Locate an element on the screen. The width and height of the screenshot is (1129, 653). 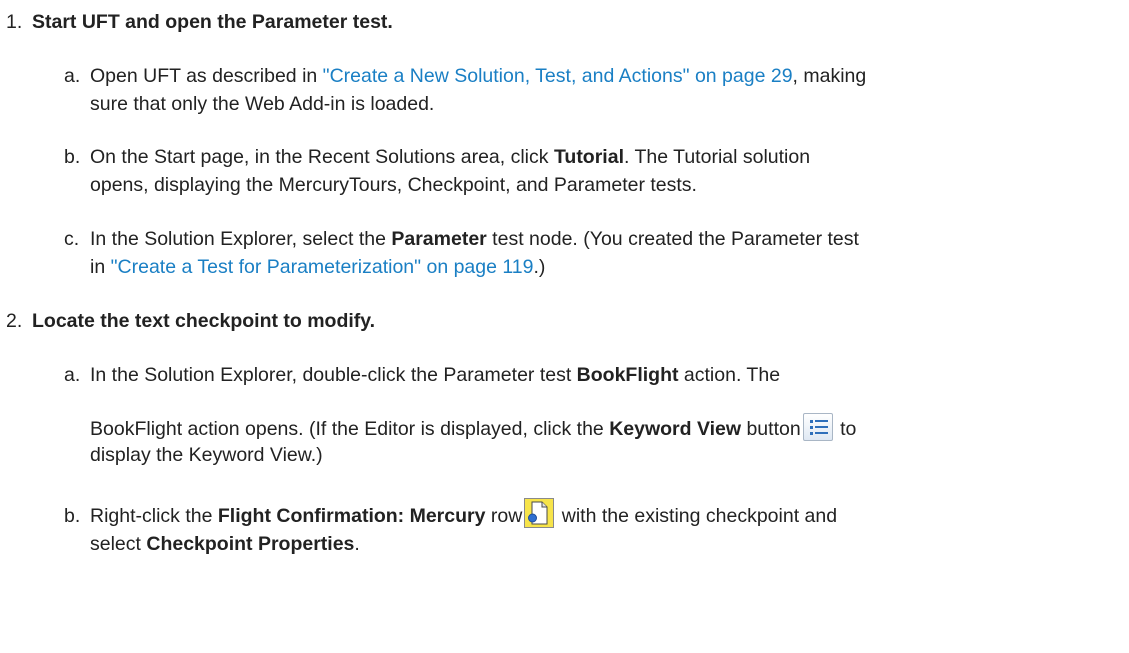
page-checkpoint-icon is located at coordinates (539, 512).